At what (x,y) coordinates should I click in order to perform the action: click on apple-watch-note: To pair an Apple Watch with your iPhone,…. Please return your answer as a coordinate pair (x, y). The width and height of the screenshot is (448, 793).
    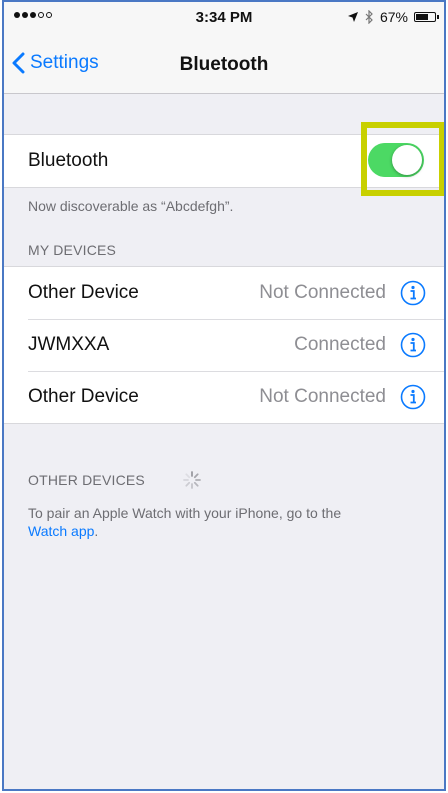
    Looking at the image, I should click on (224, 522).